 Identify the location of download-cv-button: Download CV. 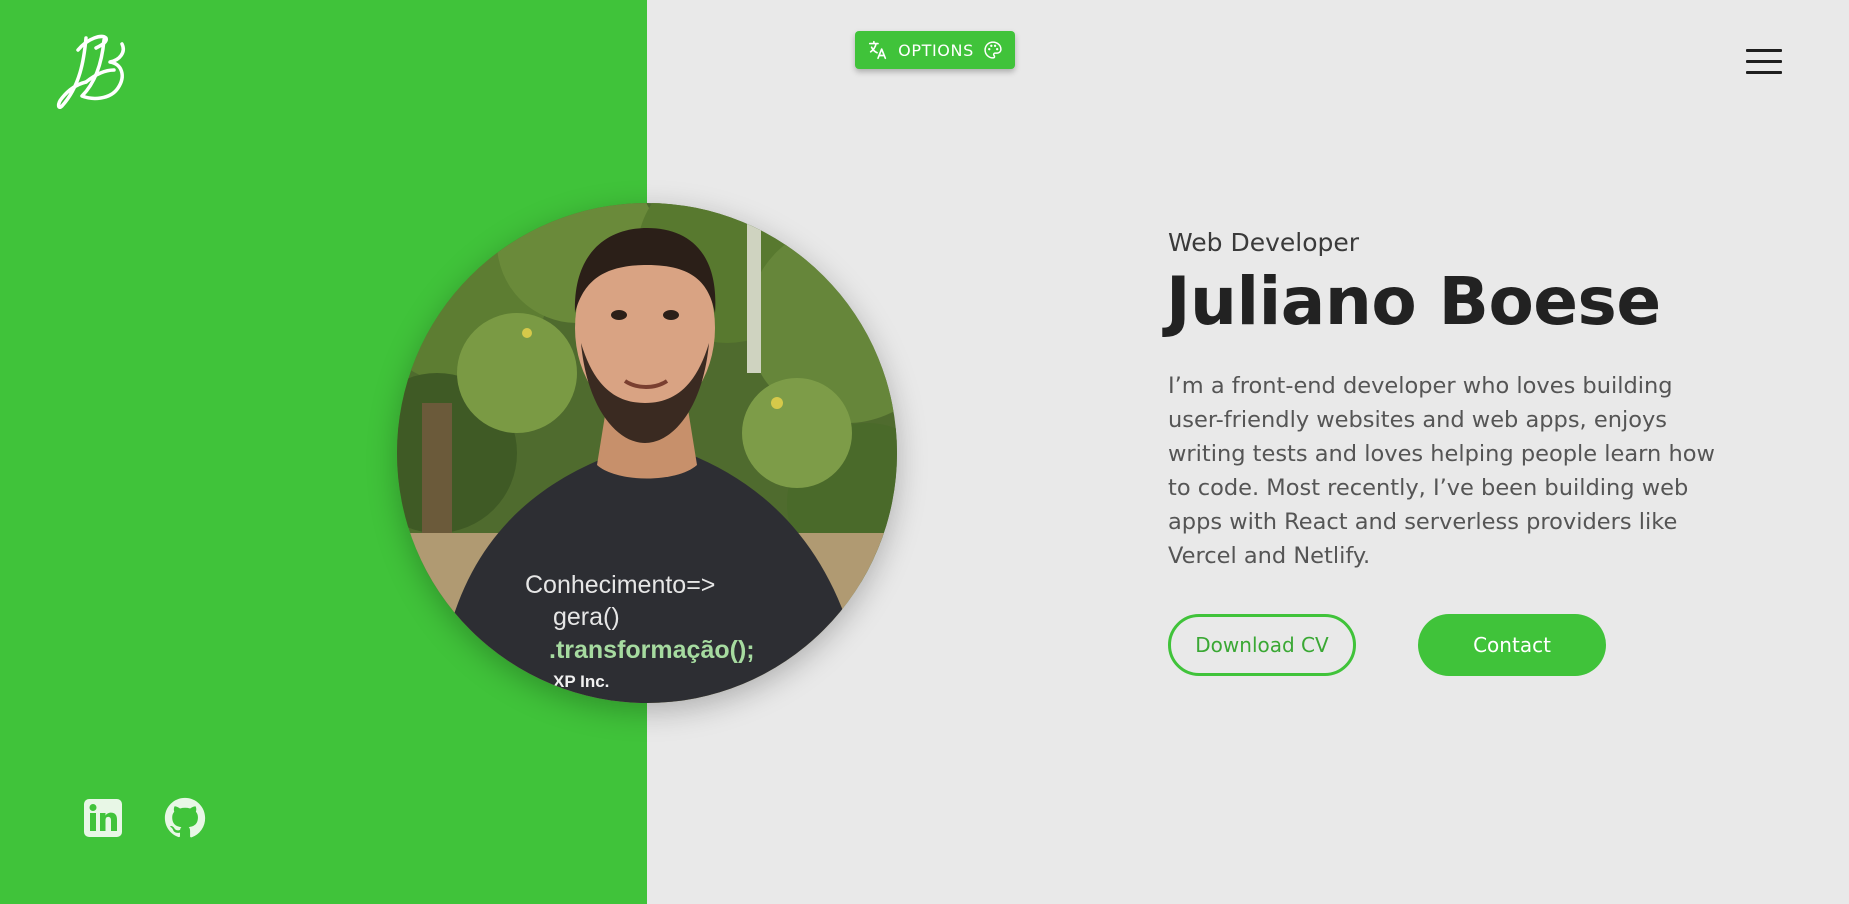
(1262, 645).